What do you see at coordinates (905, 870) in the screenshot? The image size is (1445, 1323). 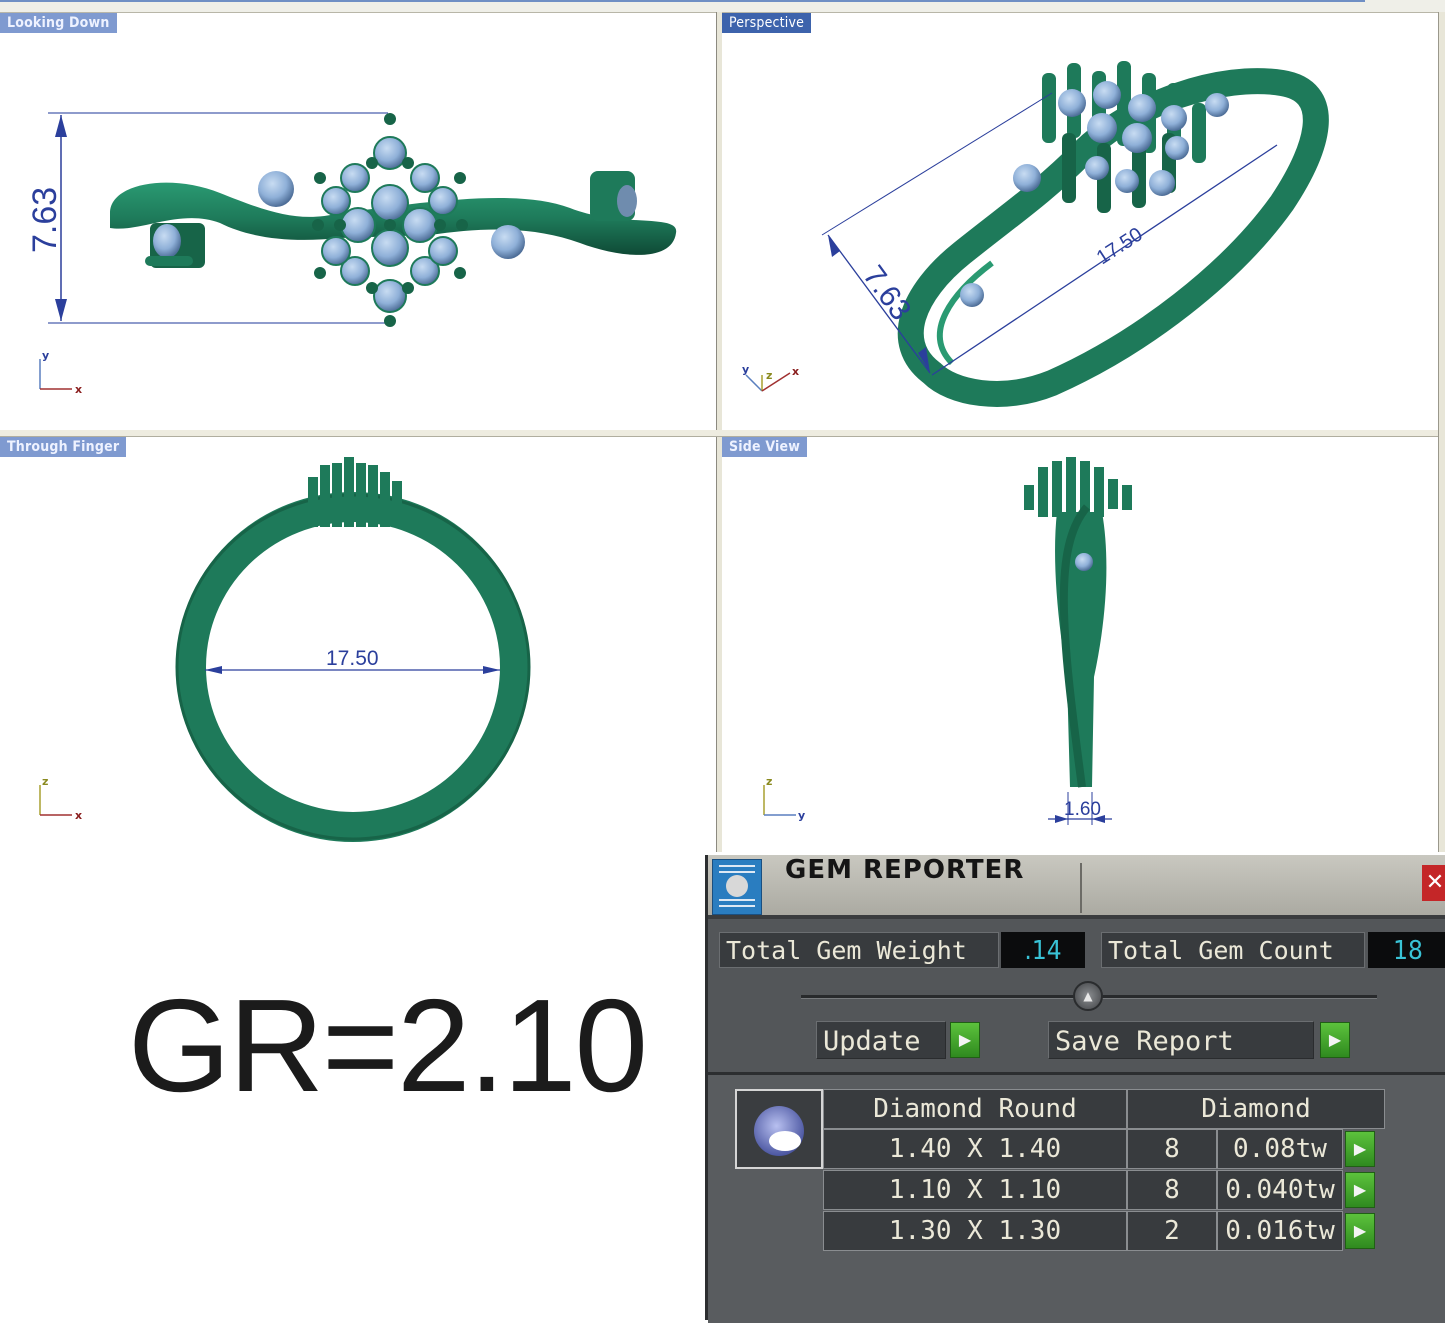 I see `panel-title: GEM REPORTER` at bounding box center [905, 870].